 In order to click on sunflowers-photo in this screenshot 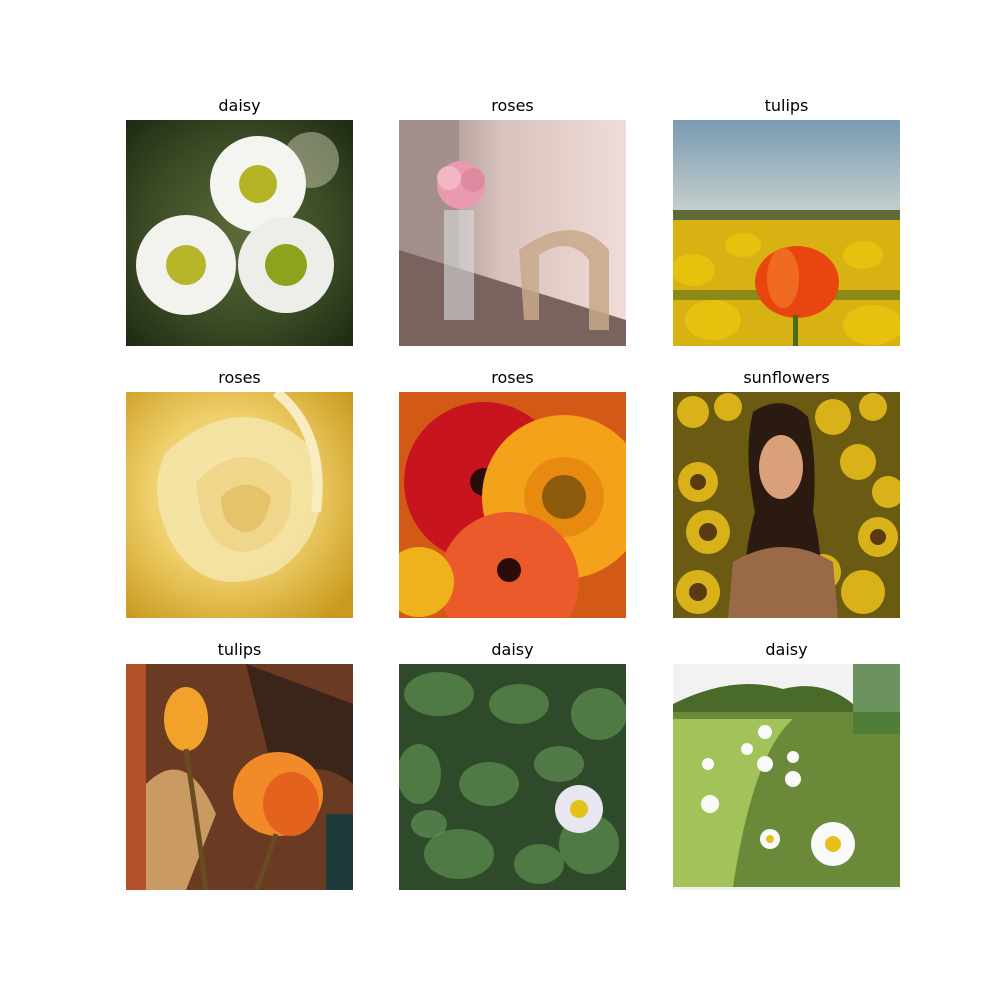, I will do `click(786, 505)`.